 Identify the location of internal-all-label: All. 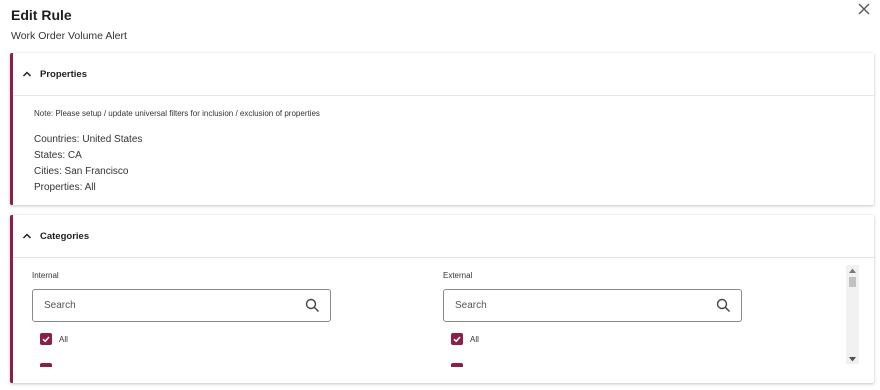
(63, 339).